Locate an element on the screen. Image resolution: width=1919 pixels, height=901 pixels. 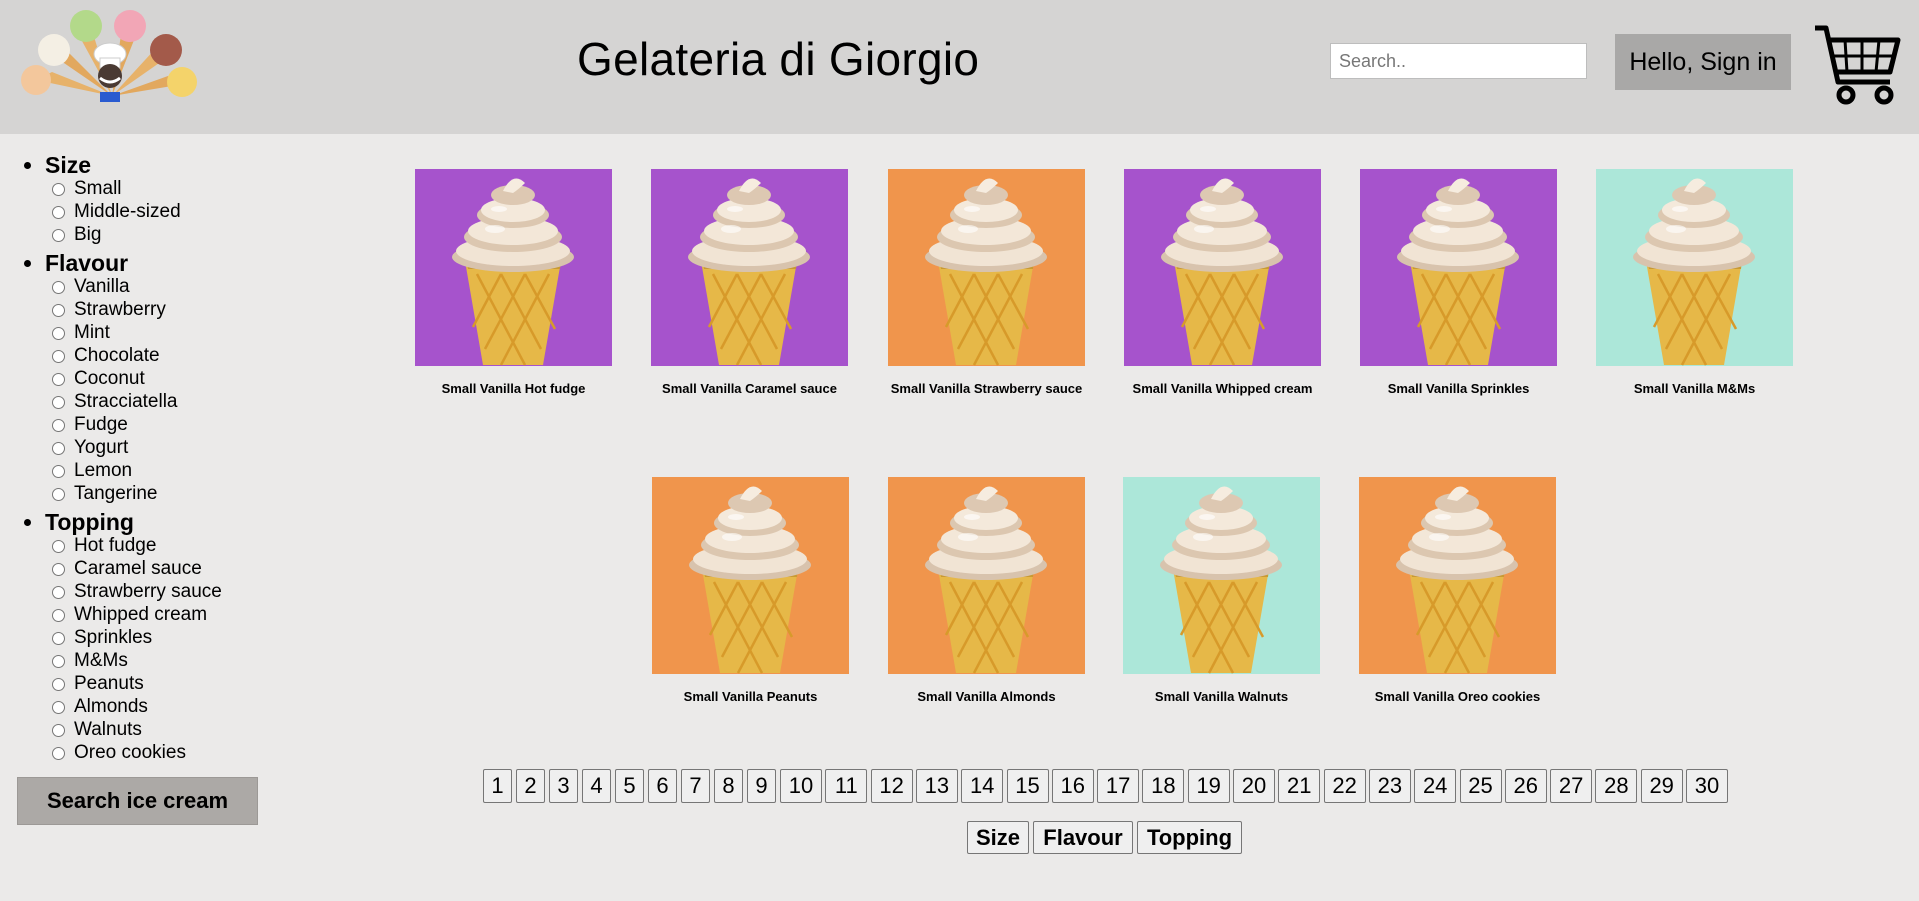
product-card: Small Vanilla Strawberry sauce is located at coordinates (986, 282).